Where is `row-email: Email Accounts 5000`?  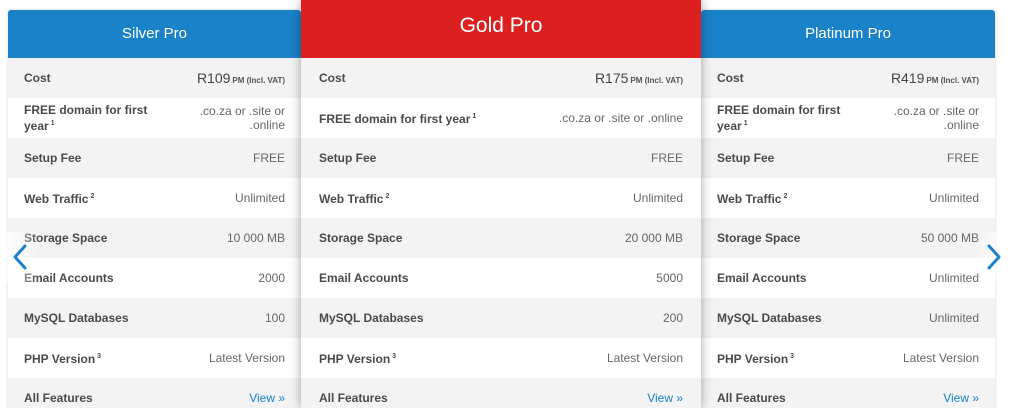 row-email: Email Accounts 5000 is located at coordinates (501, 278).